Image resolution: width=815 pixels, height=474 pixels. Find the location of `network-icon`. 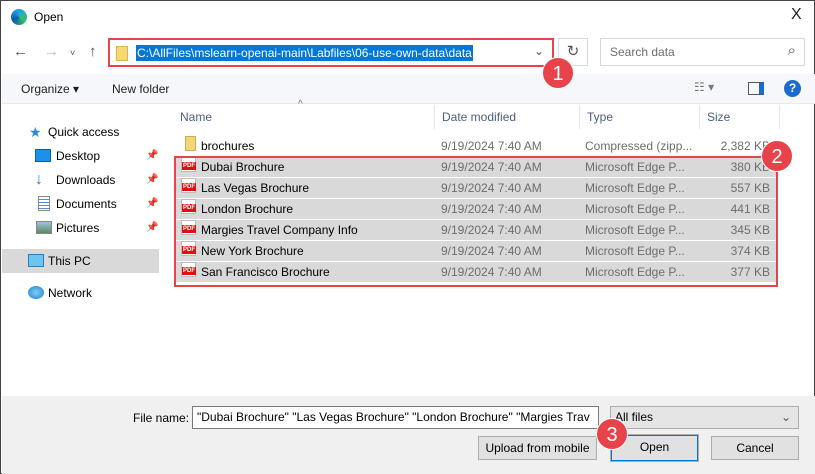

network-icon is located at coordinates (36, 292).